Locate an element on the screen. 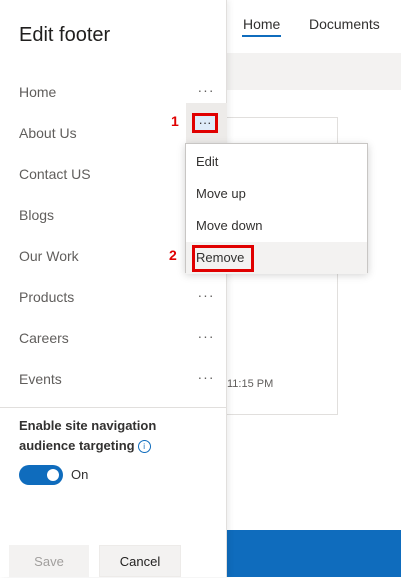 Image resolution: width=401 pixels, height=578 pixels. toggle-state-label: On is located at coordinates (80, 474).